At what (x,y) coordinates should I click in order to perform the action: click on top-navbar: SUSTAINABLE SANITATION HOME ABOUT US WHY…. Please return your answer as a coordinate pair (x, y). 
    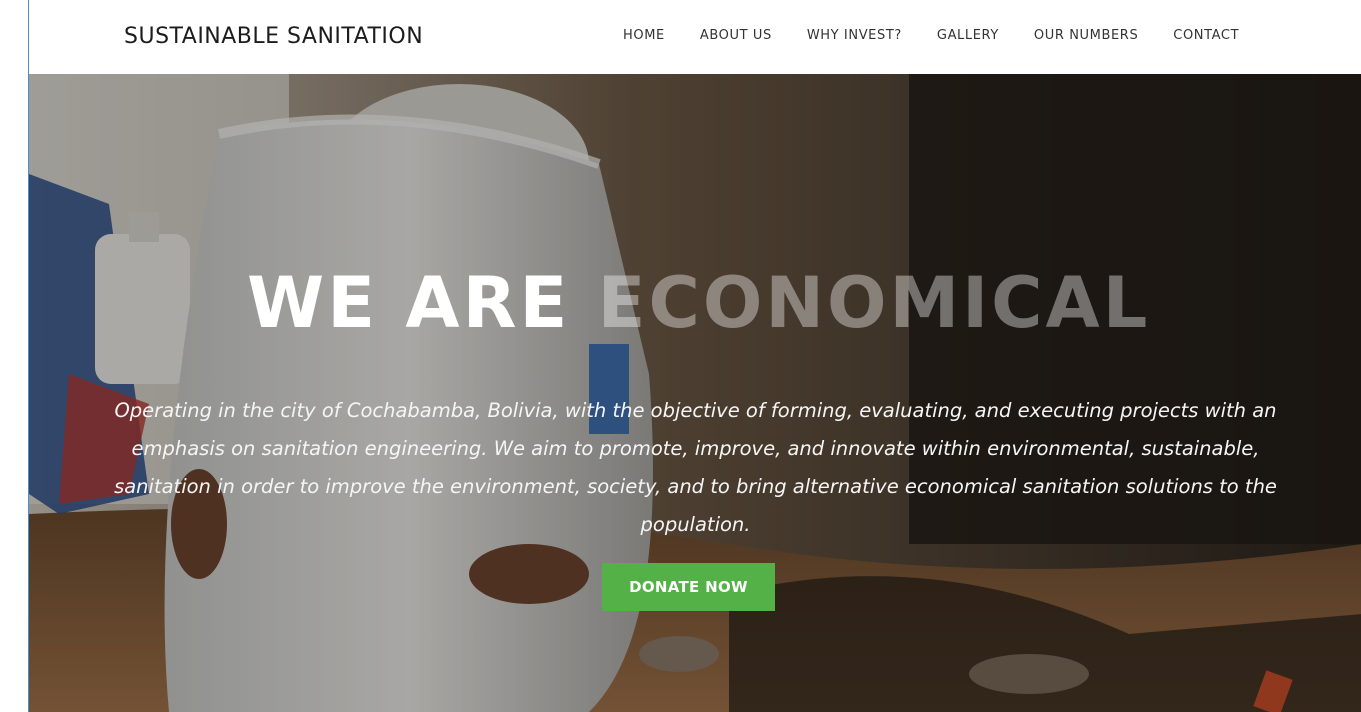
    Looking at the image, I should click on (695, 37).